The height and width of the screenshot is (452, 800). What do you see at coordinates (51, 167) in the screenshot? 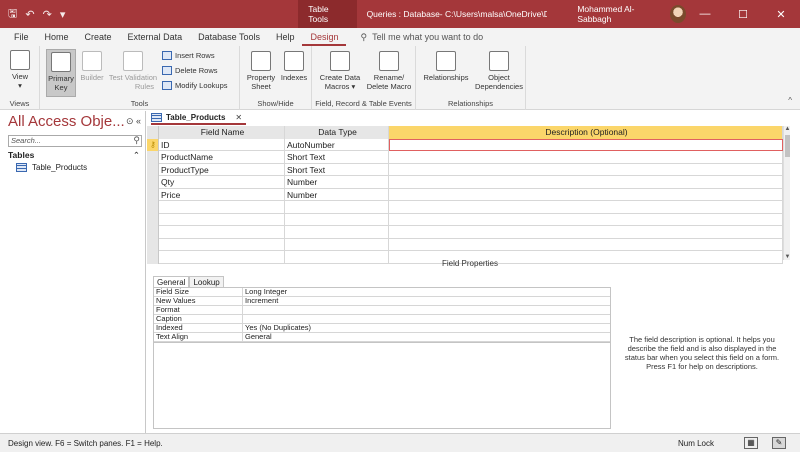
I see `nav-item-table-products: Table_Products` at bounding box center [51, 167].